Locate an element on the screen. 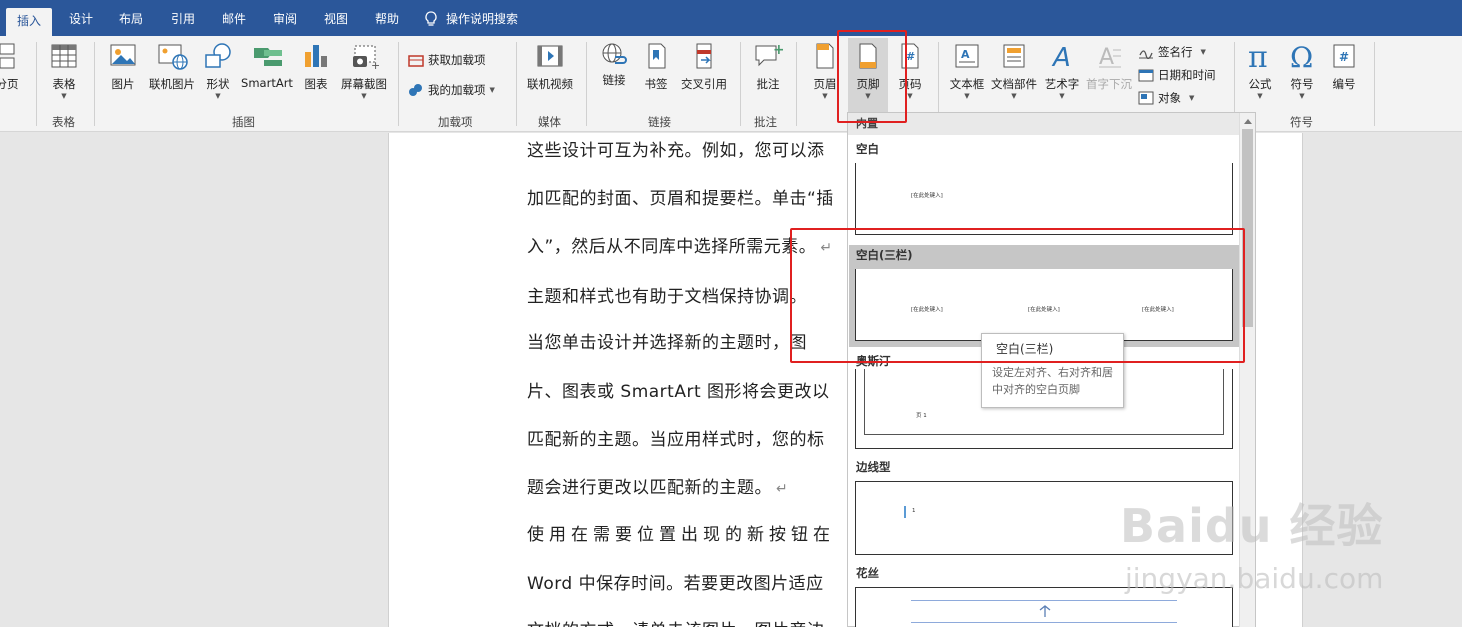  get-addins-button: 获取加载项 is located at coordinates (447, 60).